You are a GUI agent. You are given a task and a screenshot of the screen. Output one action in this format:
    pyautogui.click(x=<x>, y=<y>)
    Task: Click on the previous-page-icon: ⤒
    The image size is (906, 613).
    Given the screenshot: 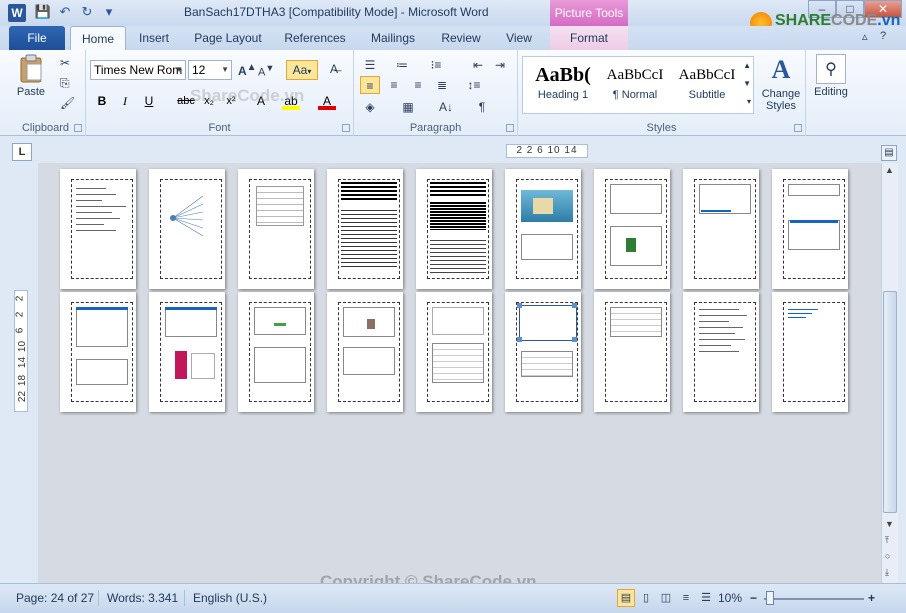 What is the action you would take?
    pyautogui.click(x=887, y=540)
    